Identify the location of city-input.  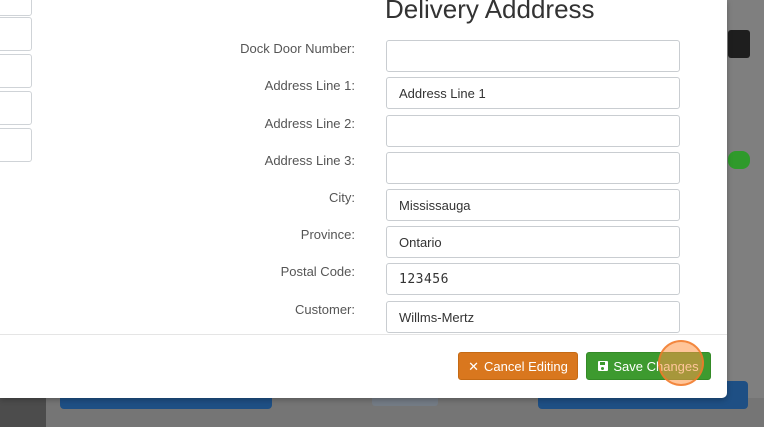
(533, 205).